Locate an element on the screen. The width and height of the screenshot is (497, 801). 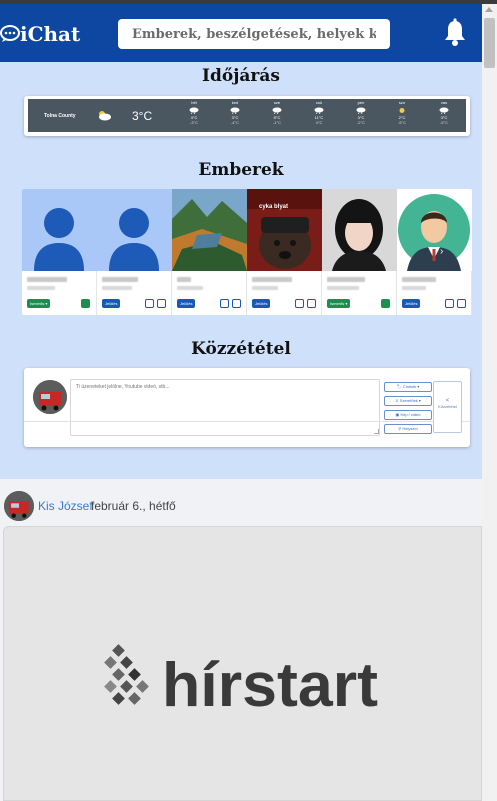
forecast-low: -1°C is located at coordinates (277, 122).